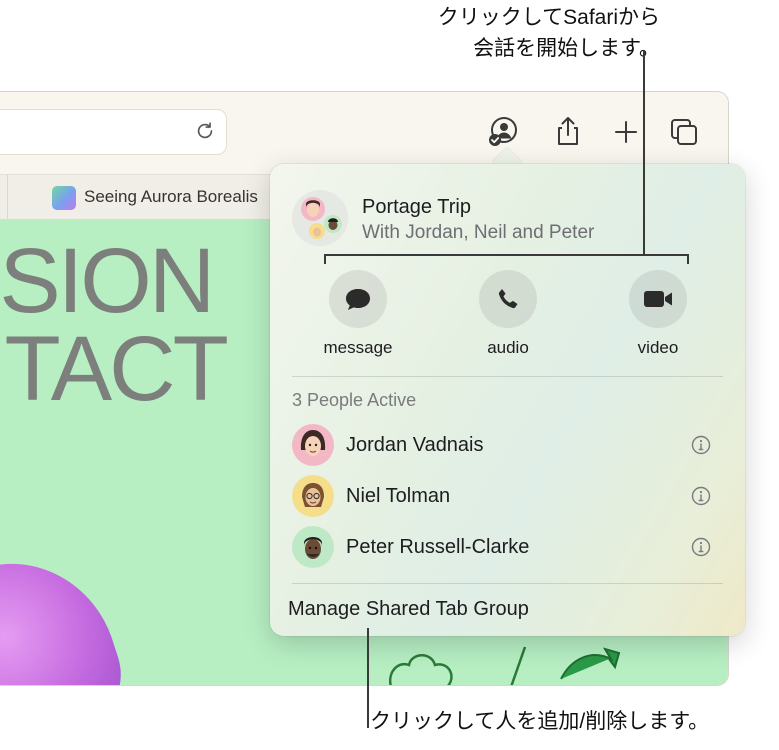 The height and width of the screenshot is (750, 779). What do you see at coordinates (67, 611) in the screenshot?
I see `decorative-illustration` at bounding box center [67, 611].